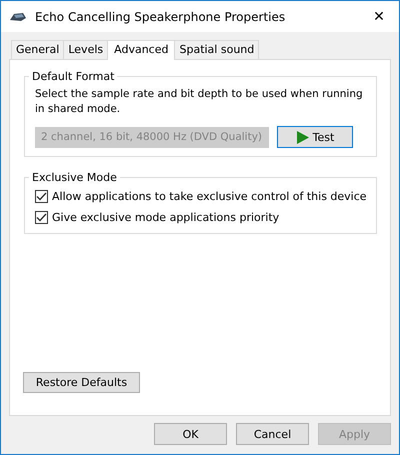  I want to click on window-title: Echo Cancelling Speakerphone Properties, so click(160, 17).